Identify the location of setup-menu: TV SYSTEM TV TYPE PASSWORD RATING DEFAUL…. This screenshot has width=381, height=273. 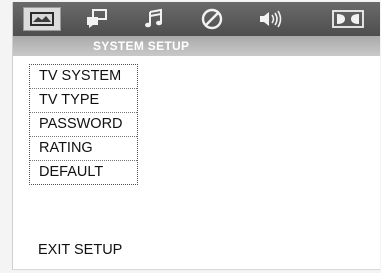
(83, 124).